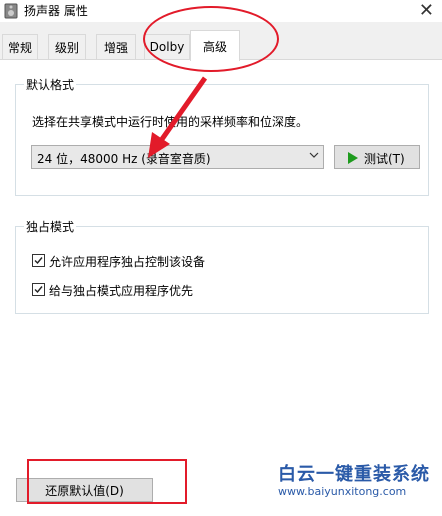  Describe the element at coordinates (215, 45) in the screenshot. I see `tab-advanced: 高级` at that location.